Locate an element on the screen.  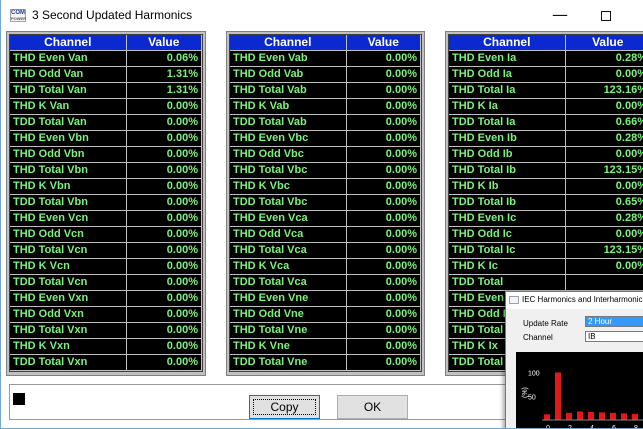
table-row: THD Odd Ib0.00% is located at coordinates (546, 154).